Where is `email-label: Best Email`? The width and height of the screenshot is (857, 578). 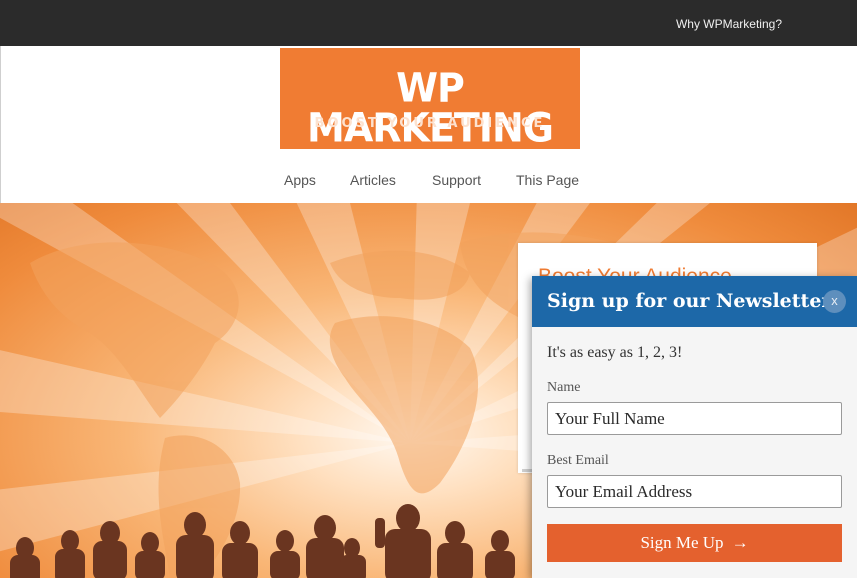
email-label: Best Email is located at coordinates (578, 460).